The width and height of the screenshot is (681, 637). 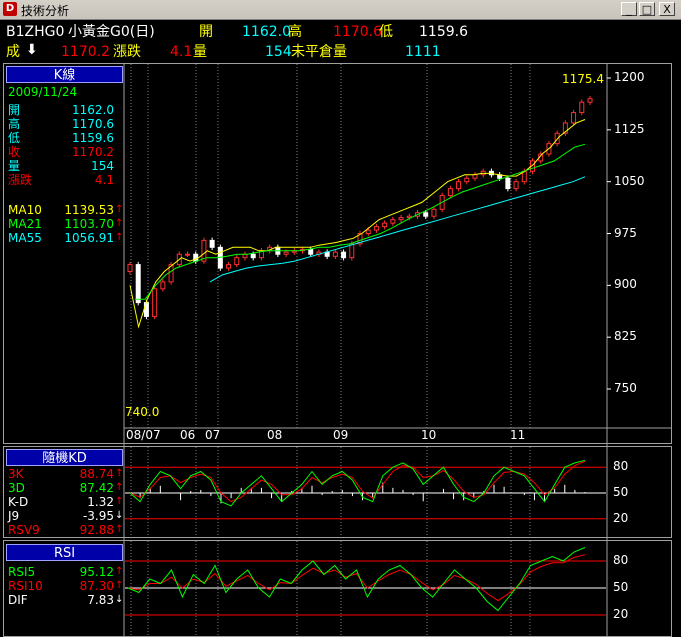 I want to click on rsi-tick-label: 50, so click(x=621, y=587).